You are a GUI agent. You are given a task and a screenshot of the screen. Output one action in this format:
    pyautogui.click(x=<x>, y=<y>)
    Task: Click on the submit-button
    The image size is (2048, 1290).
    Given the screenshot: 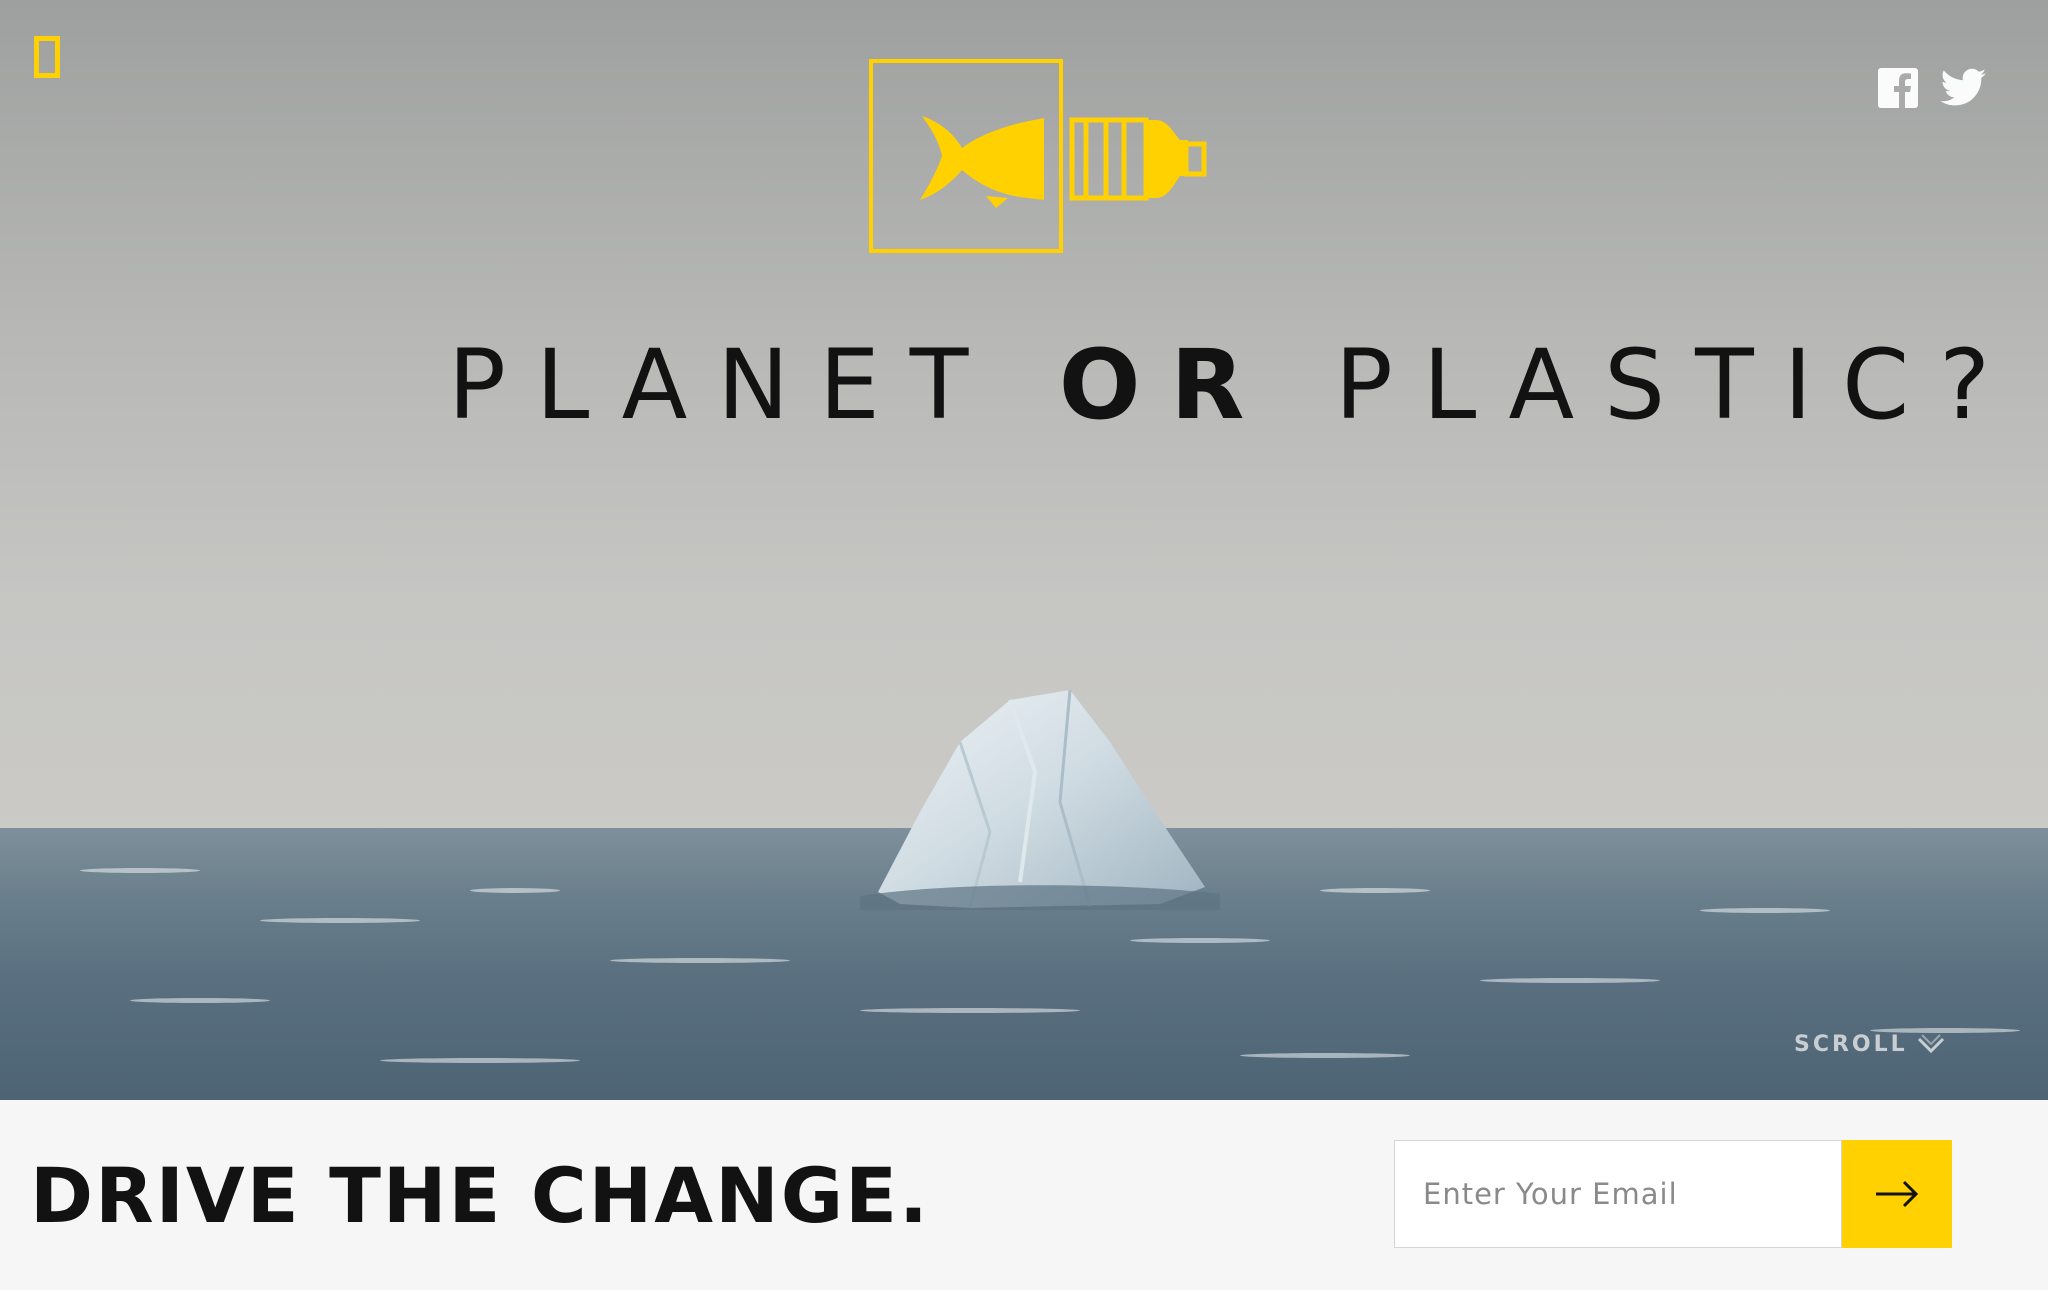 What is the action you would take?
    pyautogui.click(x=1897, y=1194)
    